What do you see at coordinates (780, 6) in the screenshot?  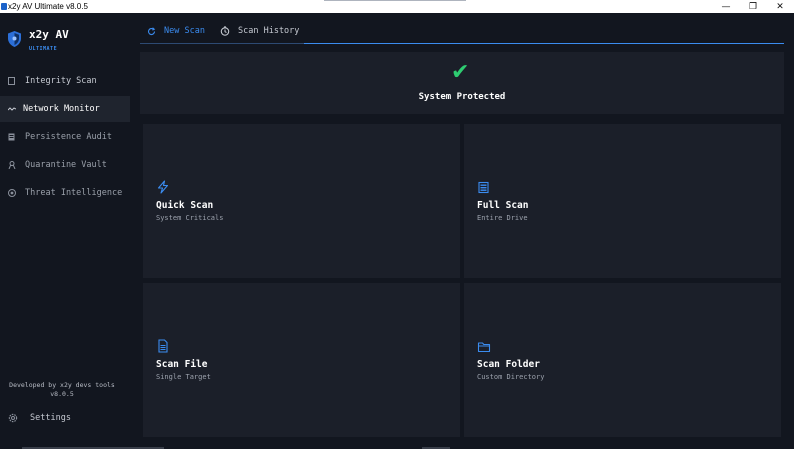 I see `close-button: ✕` at bounding box center [780, 6].